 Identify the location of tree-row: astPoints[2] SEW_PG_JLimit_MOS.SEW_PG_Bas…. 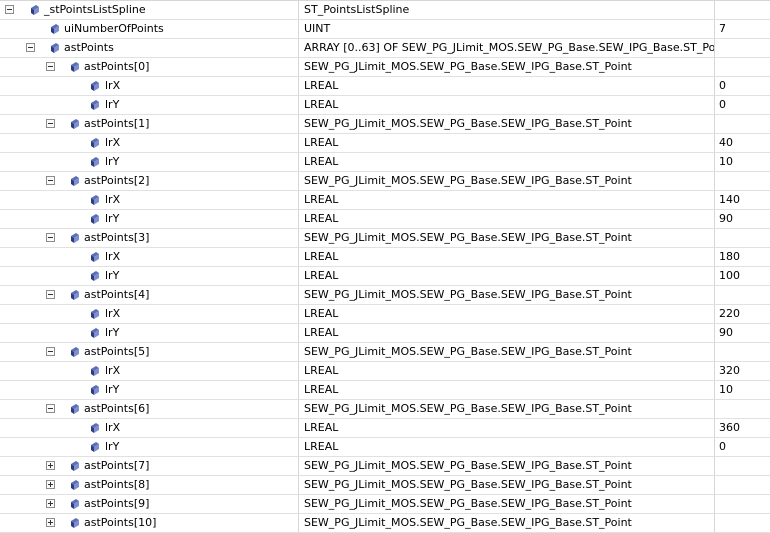
(385, 181).